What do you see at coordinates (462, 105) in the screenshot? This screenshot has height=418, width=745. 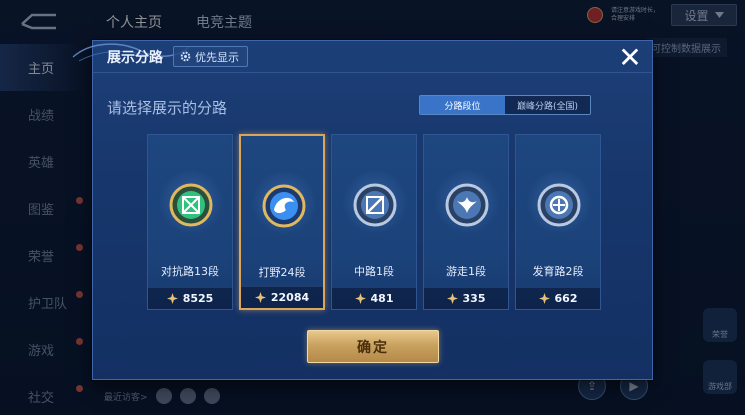 I see `tab-lane-rank: 分路段位` at bounding box center [462, 105].